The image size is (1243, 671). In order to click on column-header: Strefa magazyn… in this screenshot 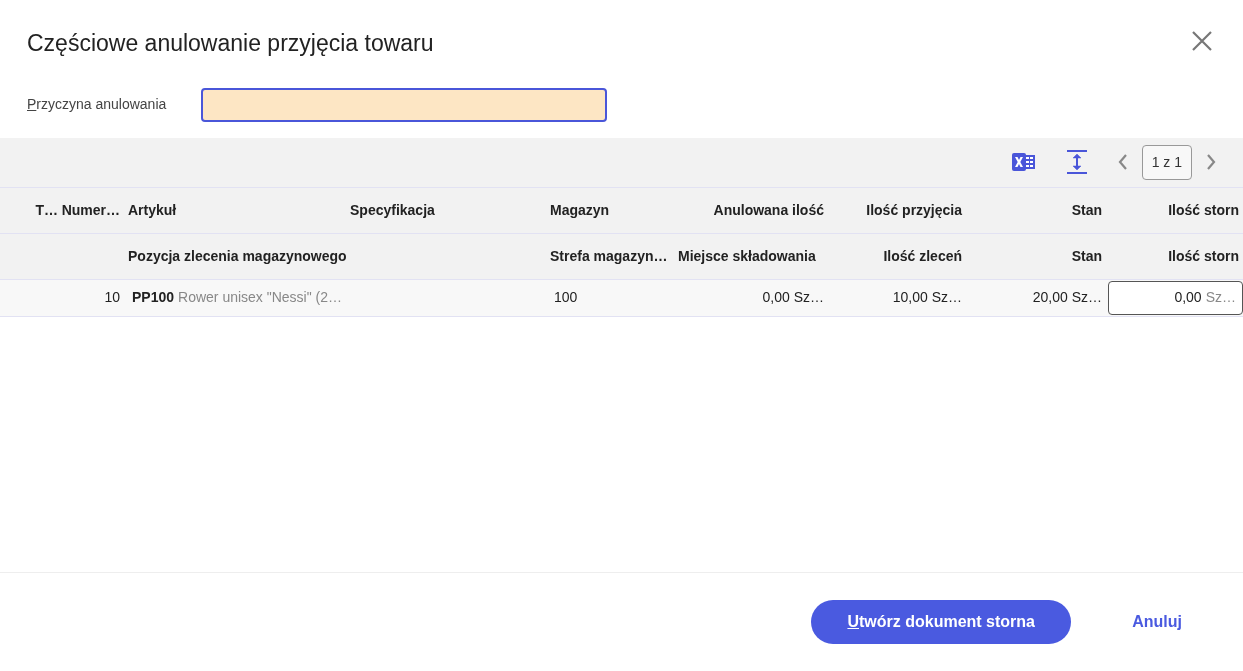, I will do `click(606, 256)`.